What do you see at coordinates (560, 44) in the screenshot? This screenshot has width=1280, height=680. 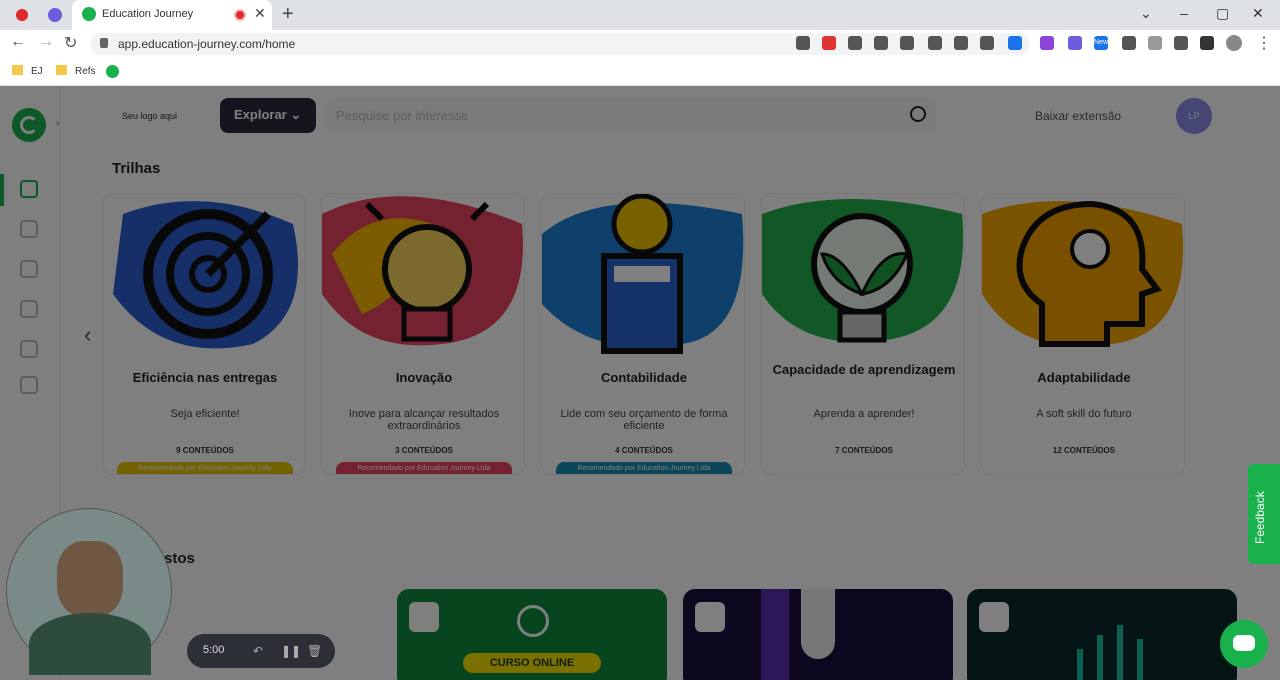 I see `address-input: app.education-journey.com/home` at bounding box center [560, 44].